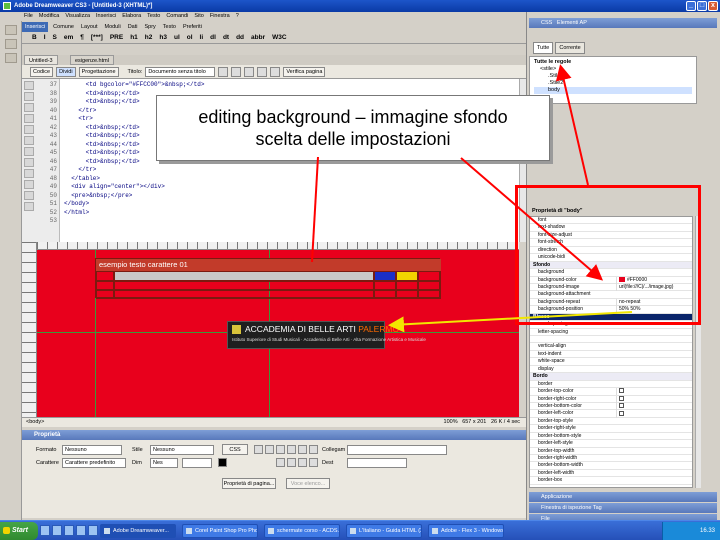  Describe the element at coordinates (29, 85) in the screenshot. I see `collapse-icon` at that location.